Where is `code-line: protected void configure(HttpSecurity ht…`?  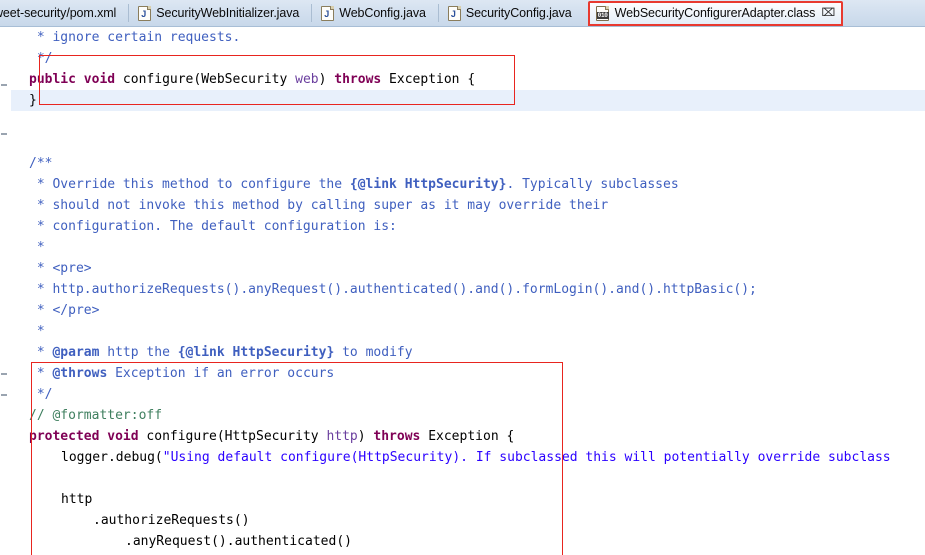 code-line: protected void configure(HttpSecurity ht… is located at coordinates (468, 436).